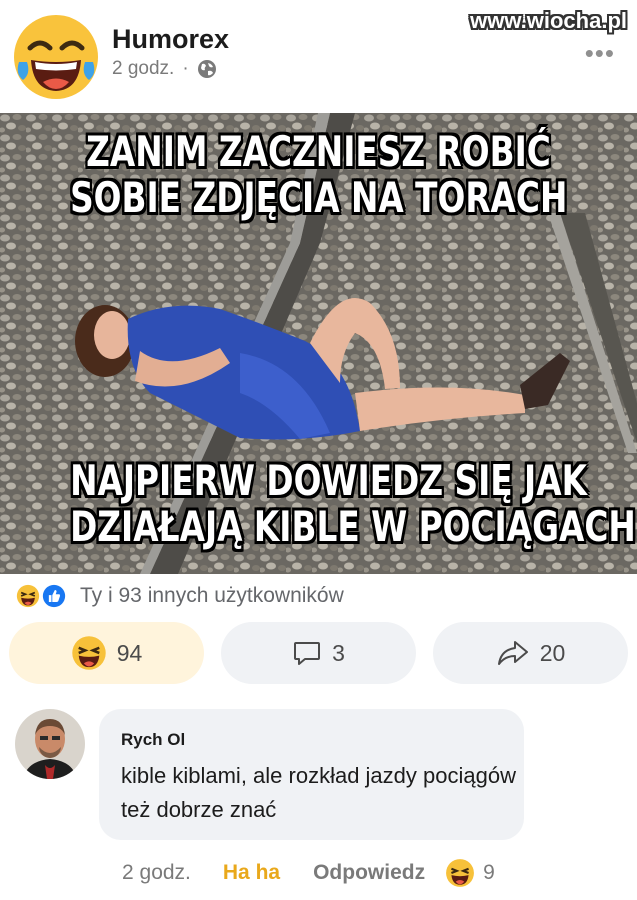  What do you see at coordinates (153, 740) in the screenshot?
I see `comment-author: Rych Ol` at bounding box center [153, 740].